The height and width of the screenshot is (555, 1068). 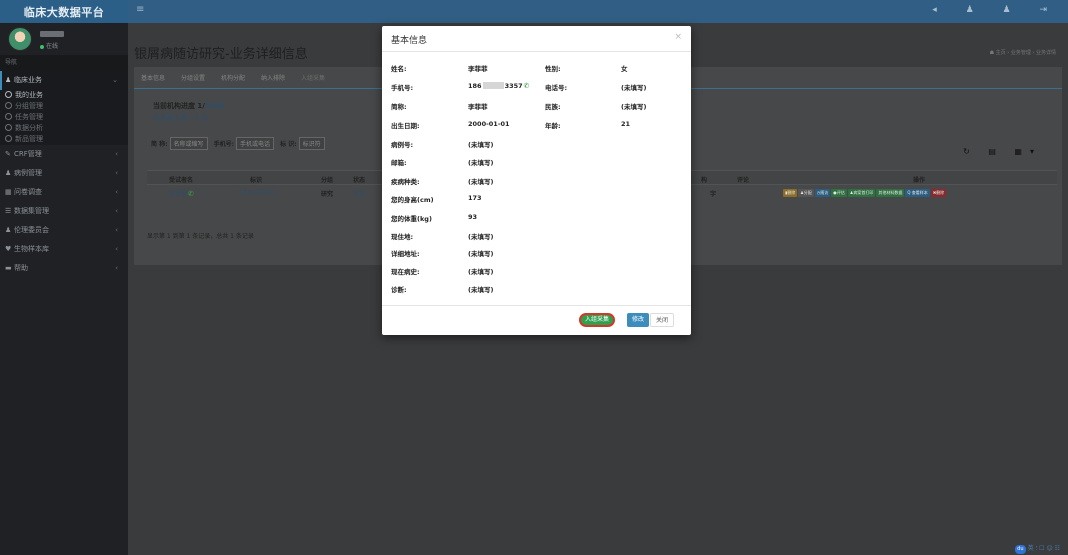 I want to click on col-actions: 操作, so click(x=919, y=180).